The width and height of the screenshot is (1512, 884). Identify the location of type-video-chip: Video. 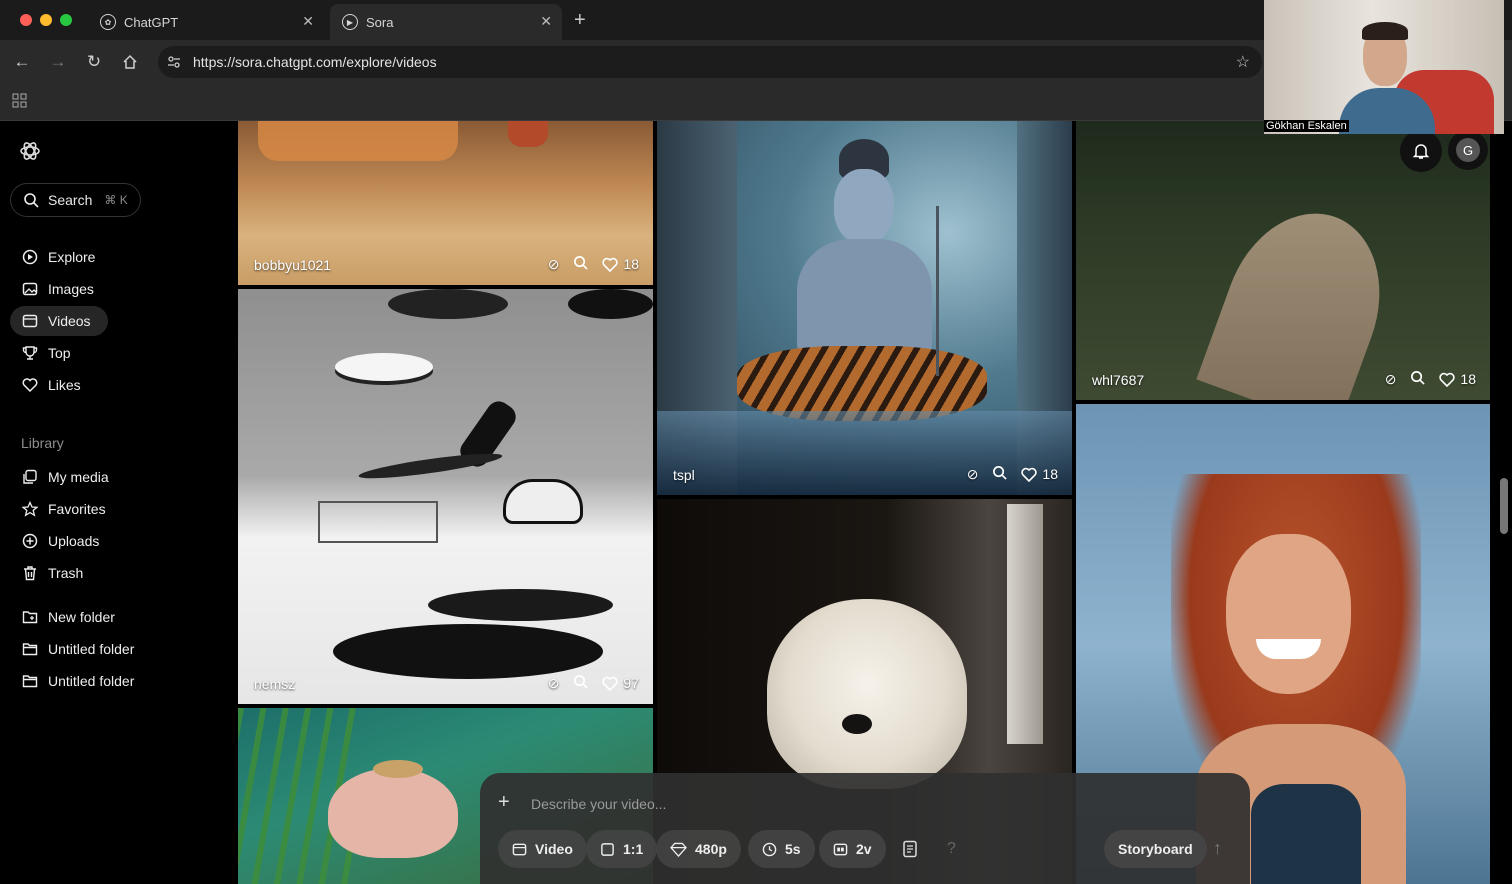
(542, 849).